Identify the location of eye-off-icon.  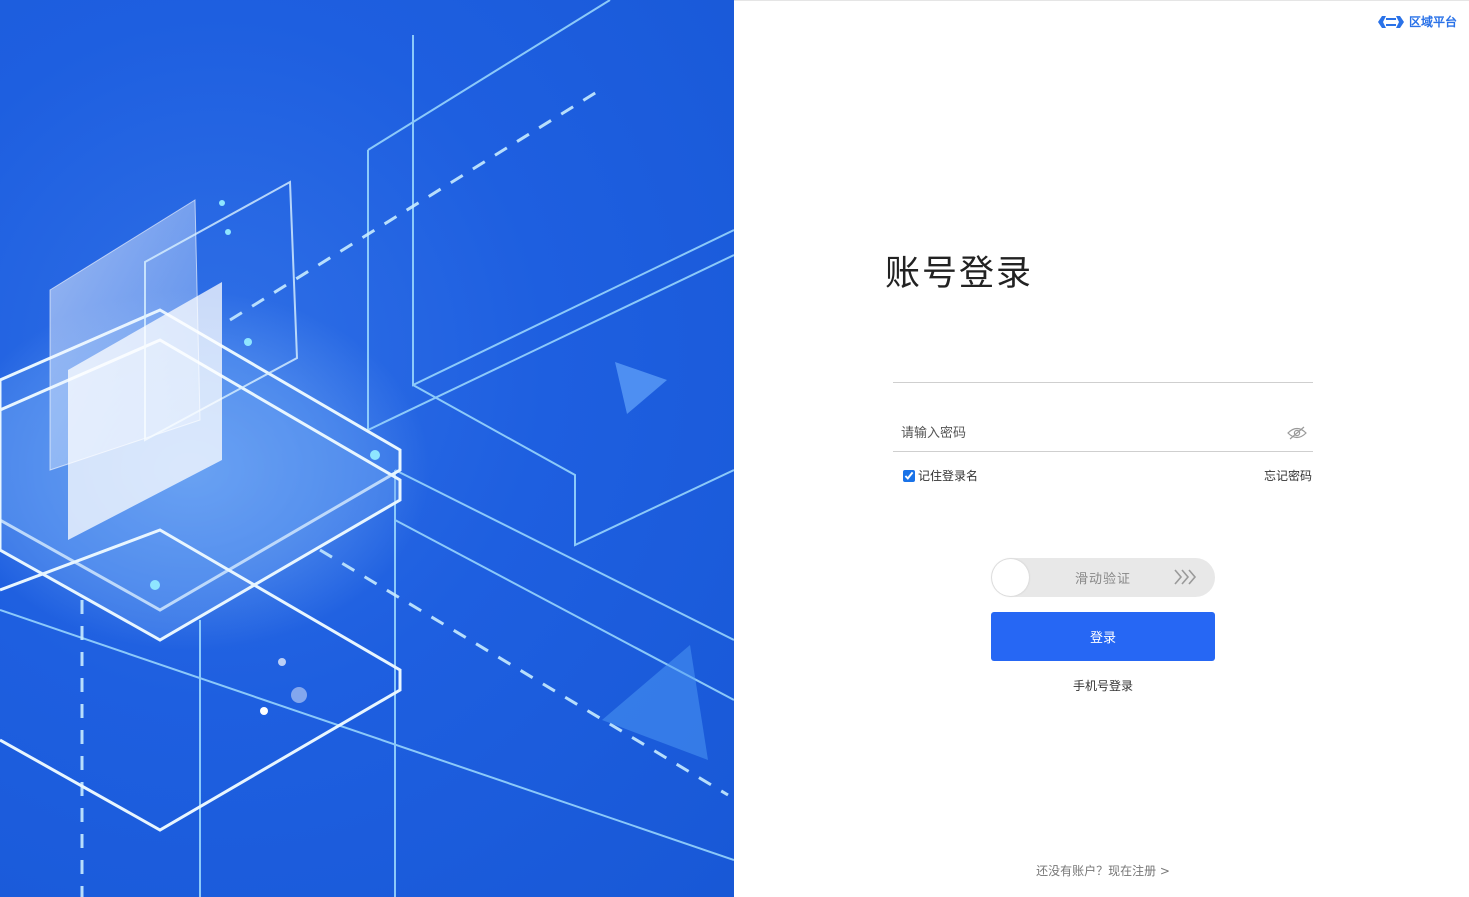
(1297, 432).